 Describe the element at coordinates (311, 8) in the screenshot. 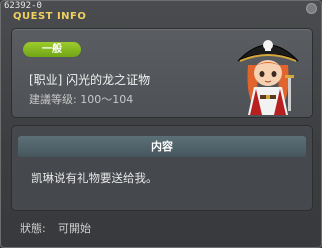

I see `close-icon` at that location.